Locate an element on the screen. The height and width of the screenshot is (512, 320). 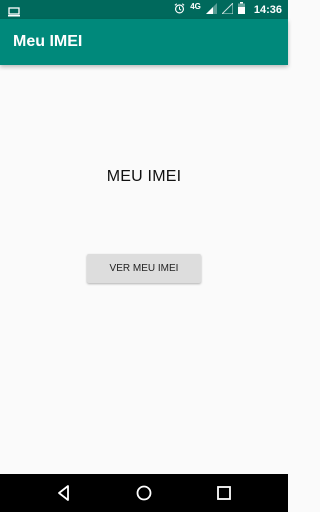
network-type-label: 4G is located at coordinates (195, 6).